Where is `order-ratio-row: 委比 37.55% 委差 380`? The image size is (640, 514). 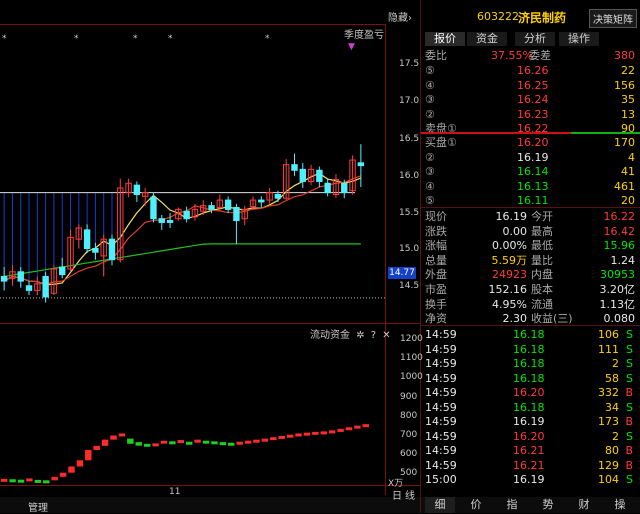
order-ratio-row: 委比 37.55% 委差 380 is located at coordinates (530, 55).